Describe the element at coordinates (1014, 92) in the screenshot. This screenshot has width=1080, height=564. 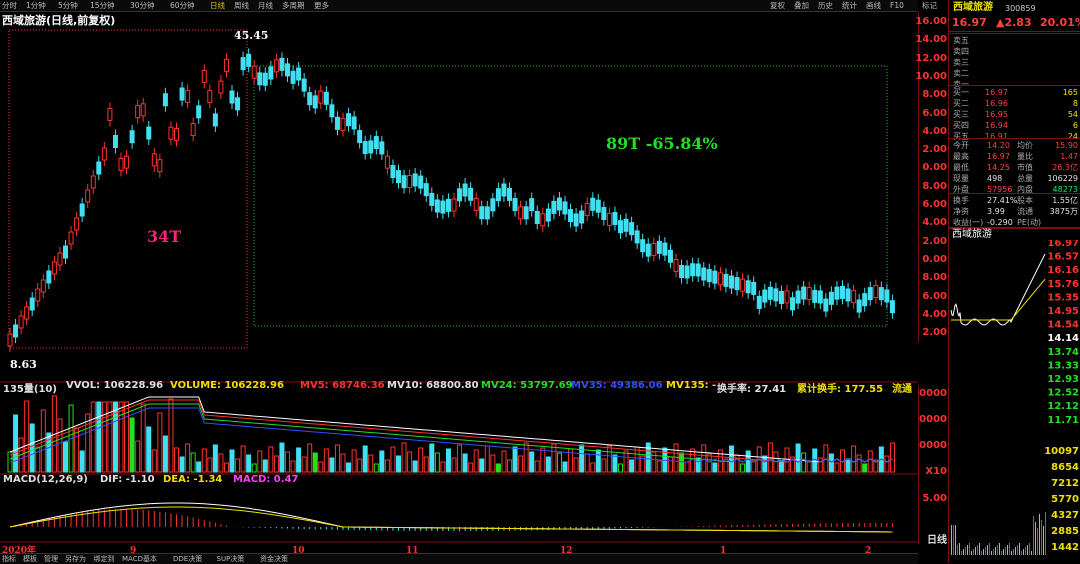
I see `bid-row: 买一 16.97 165` at that location.